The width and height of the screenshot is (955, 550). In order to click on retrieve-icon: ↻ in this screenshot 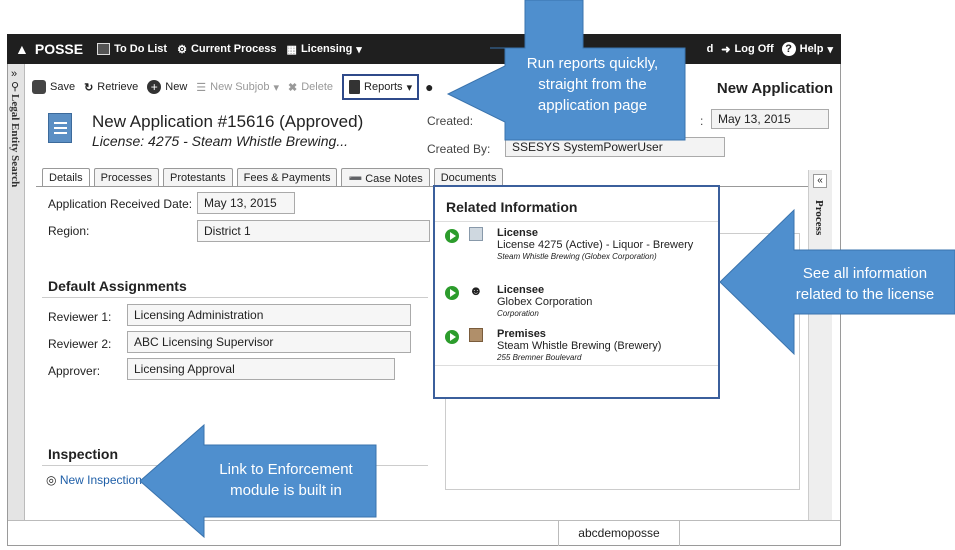, I will do `click(89, 87)`.